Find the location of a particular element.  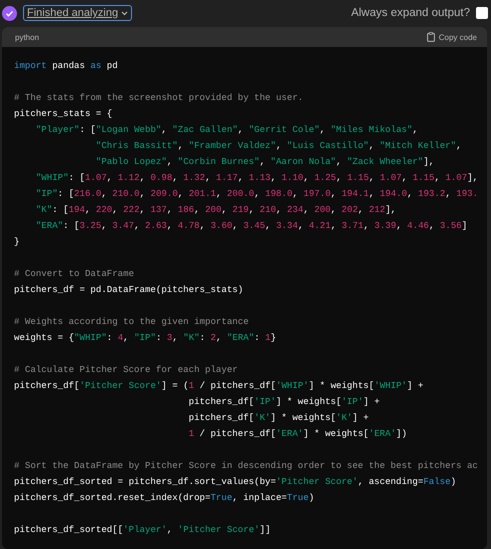

code-line: "Chris Bassitt", "Framber Valdez", "Luis Castillo", "Mitch Keller", is located at coordinates (278, 146).